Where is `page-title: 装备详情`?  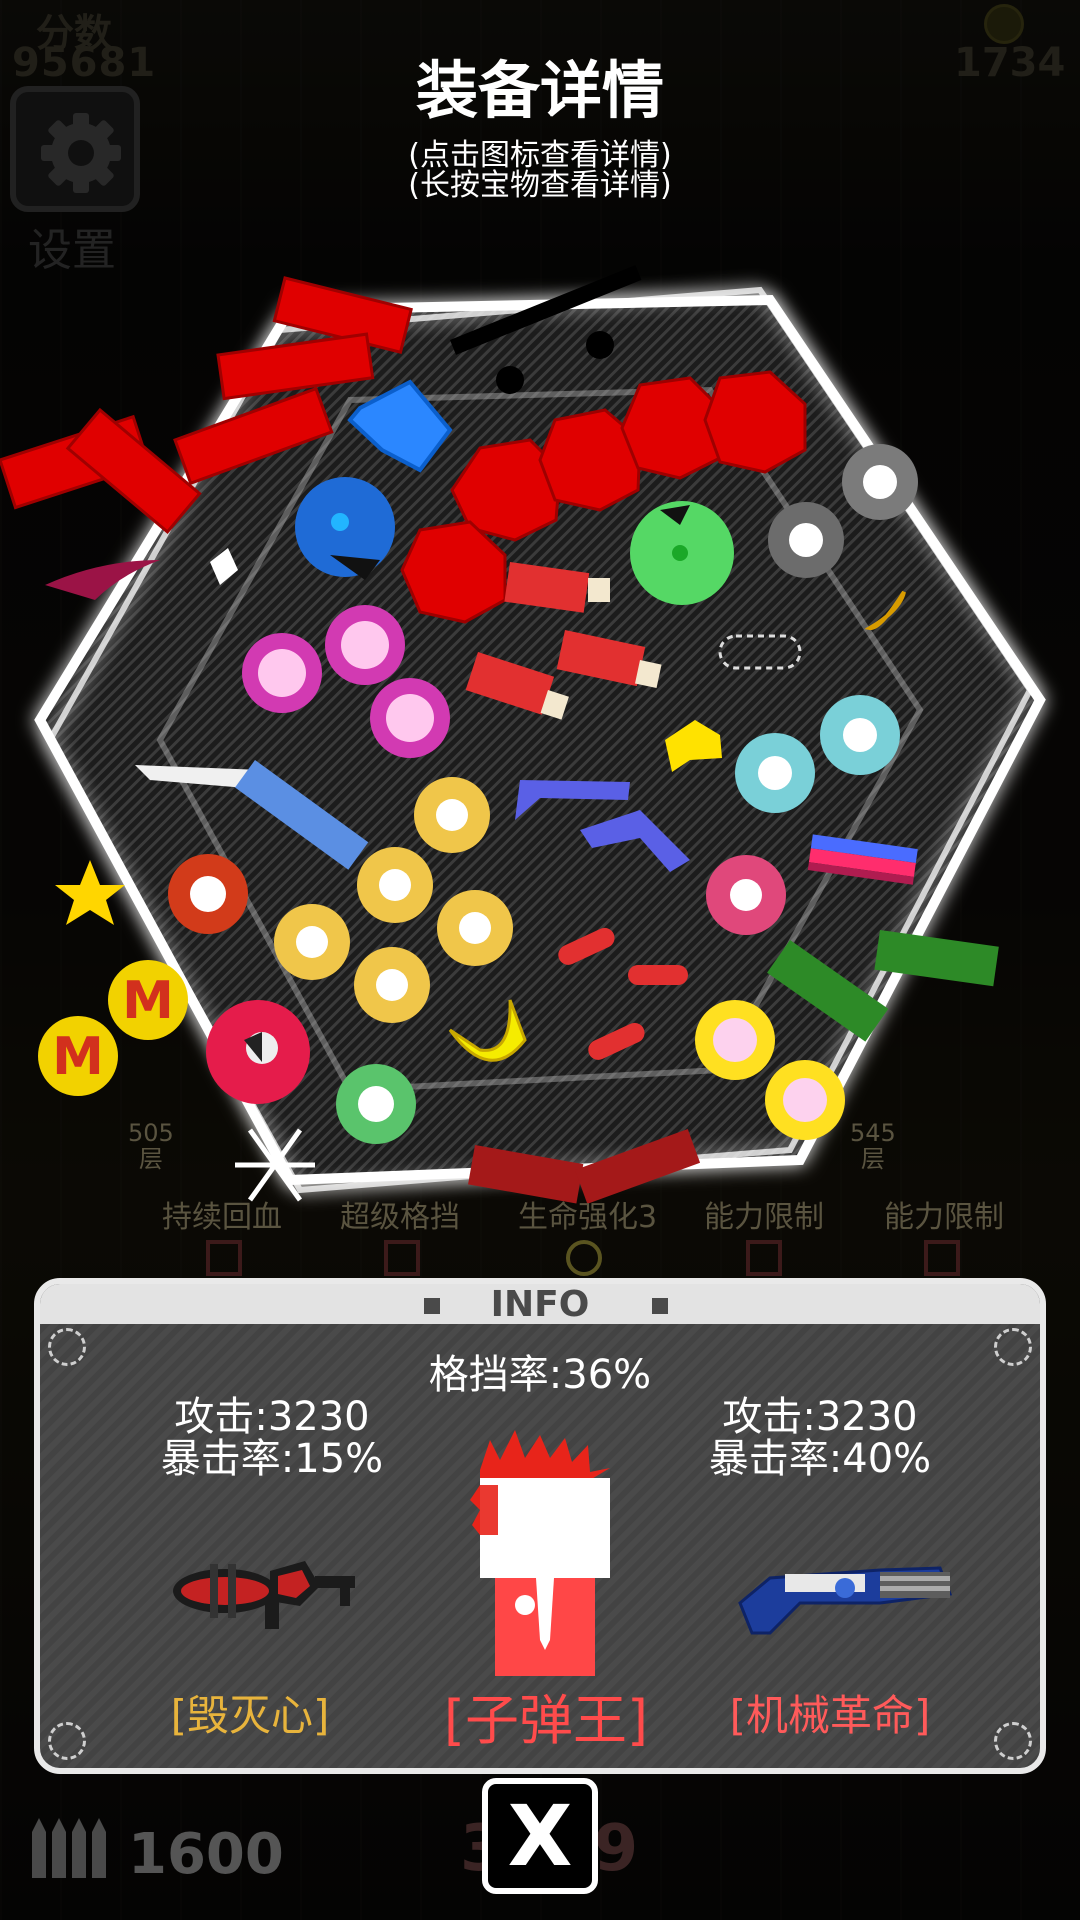
page-title: 装备详情 is located at coordinates (539, 90).